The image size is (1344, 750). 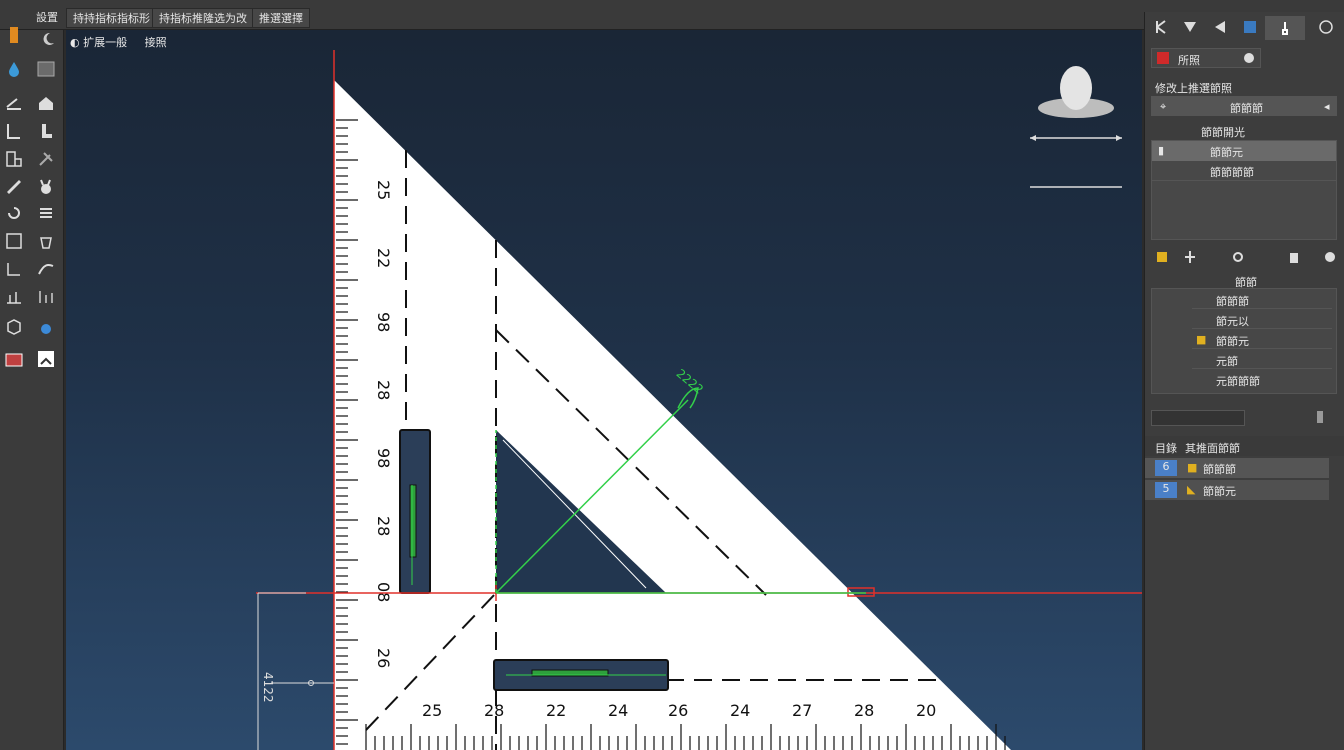 I want to click on ruler-left-label: 08, so click(x=383, y=592).